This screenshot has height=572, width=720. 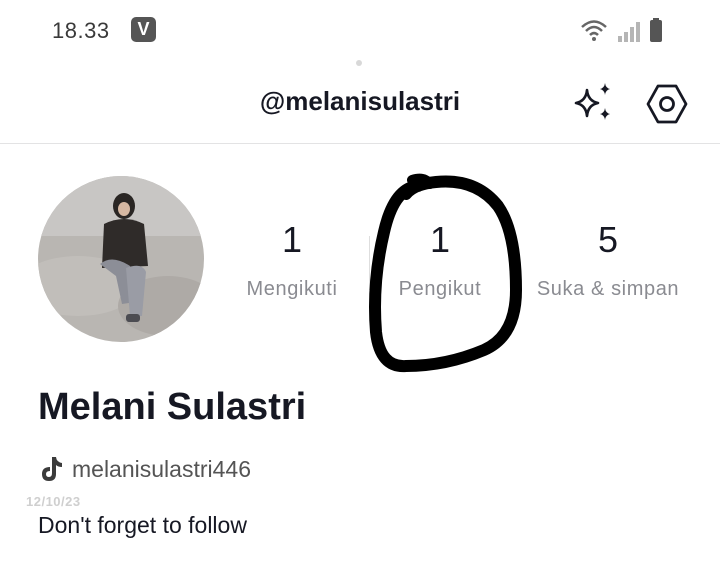 What do you see at coordinates (656, 30) in the screenshot?
I see `battery-icon` at bounding box center [656, 30].